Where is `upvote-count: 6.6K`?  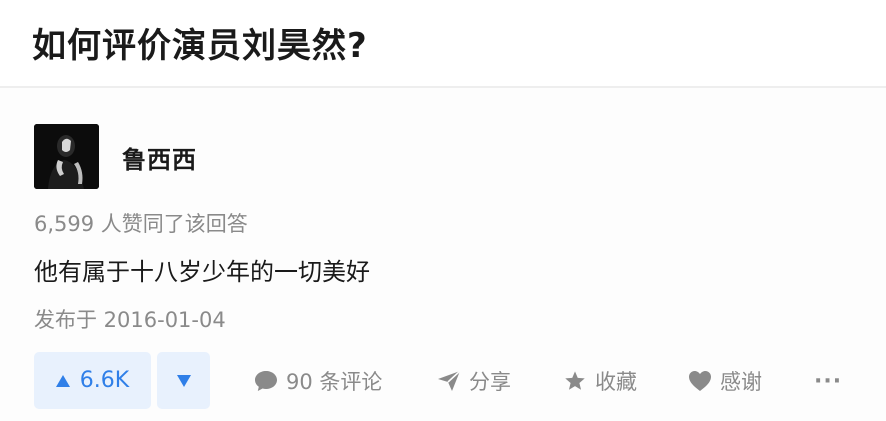
upvote-count: 6.6K is located at coordinates (104, 380).